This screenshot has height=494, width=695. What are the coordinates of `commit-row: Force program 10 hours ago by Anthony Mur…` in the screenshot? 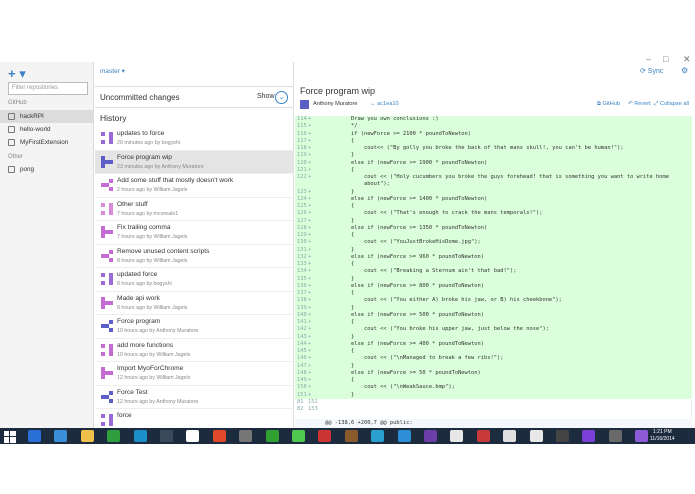 It's located at (194, 327).